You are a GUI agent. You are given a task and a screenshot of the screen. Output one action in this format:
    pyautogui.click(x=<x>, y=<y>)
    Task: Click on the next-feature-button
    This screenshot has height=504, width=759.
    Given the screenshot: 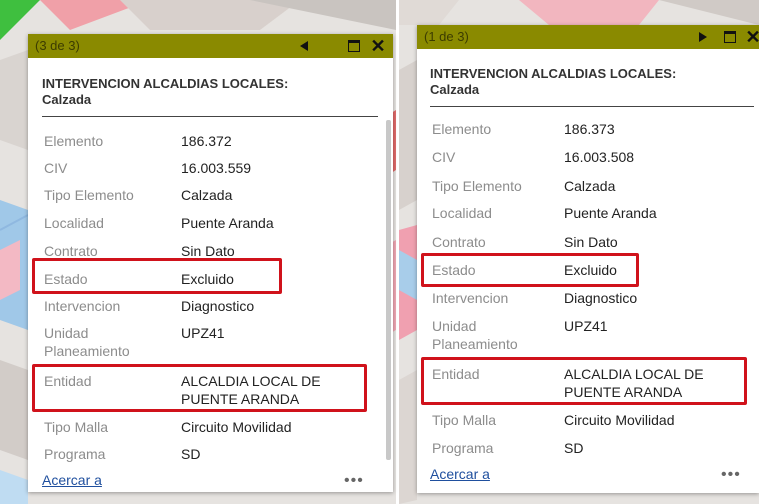 What is the action you would take?
    pyautogui.click(x=703, y=37)
    